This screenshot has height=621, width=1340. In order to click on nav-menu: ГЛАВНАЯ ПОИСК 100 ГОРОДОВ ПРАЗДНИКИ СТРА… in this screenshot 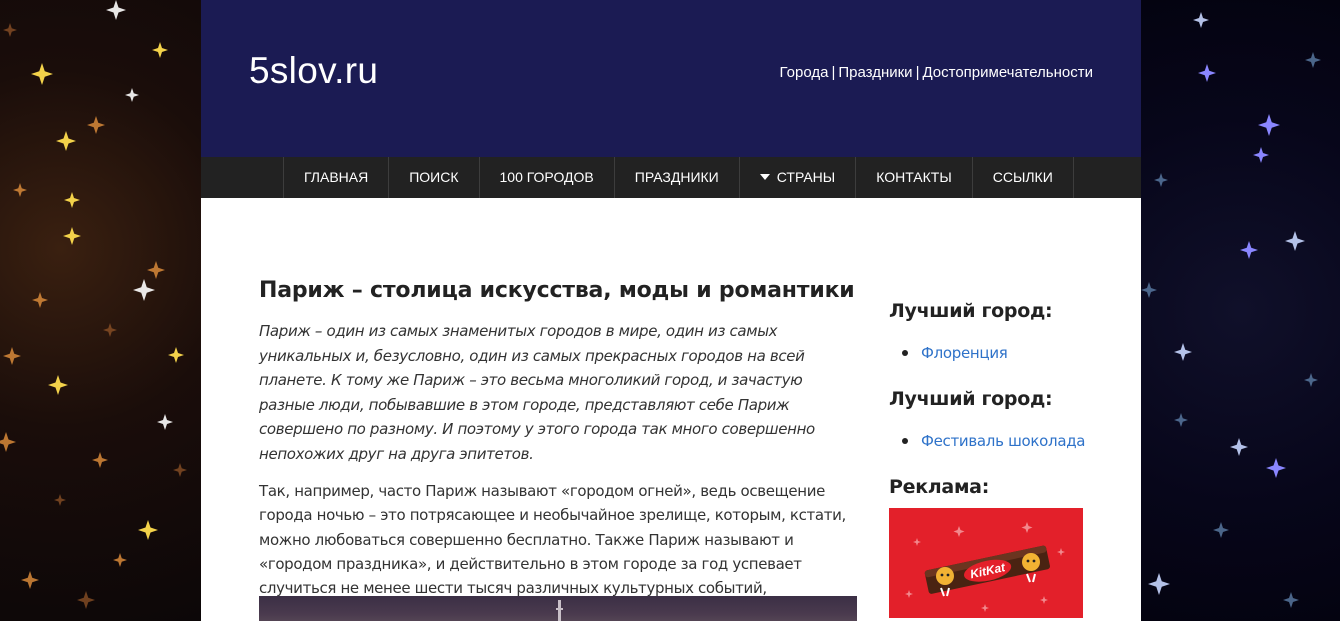, I will do `click(678, 177)`.